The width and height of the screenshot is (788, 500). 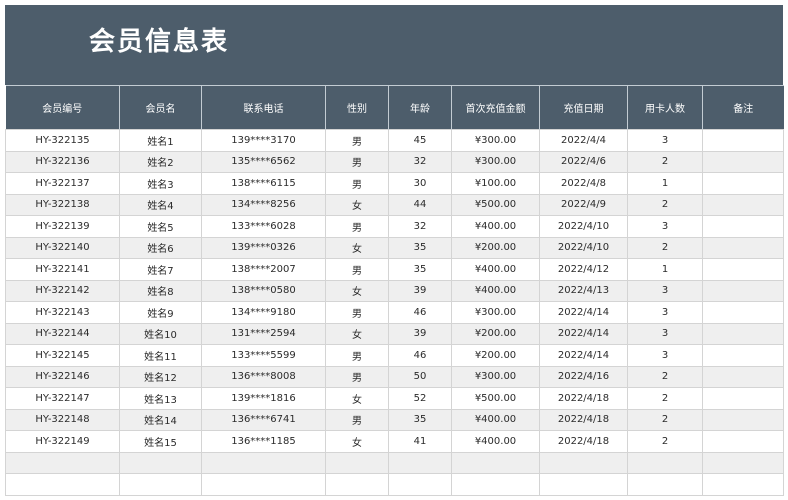 I want to click on column-header: 充值日期, so click(x=583, y=107).